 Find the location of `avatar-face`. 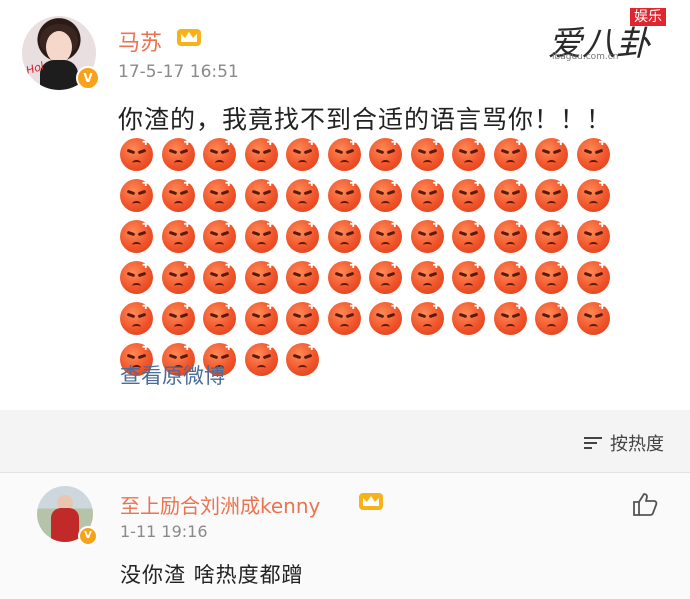

avatar-face is located at coordinates (59, 47).